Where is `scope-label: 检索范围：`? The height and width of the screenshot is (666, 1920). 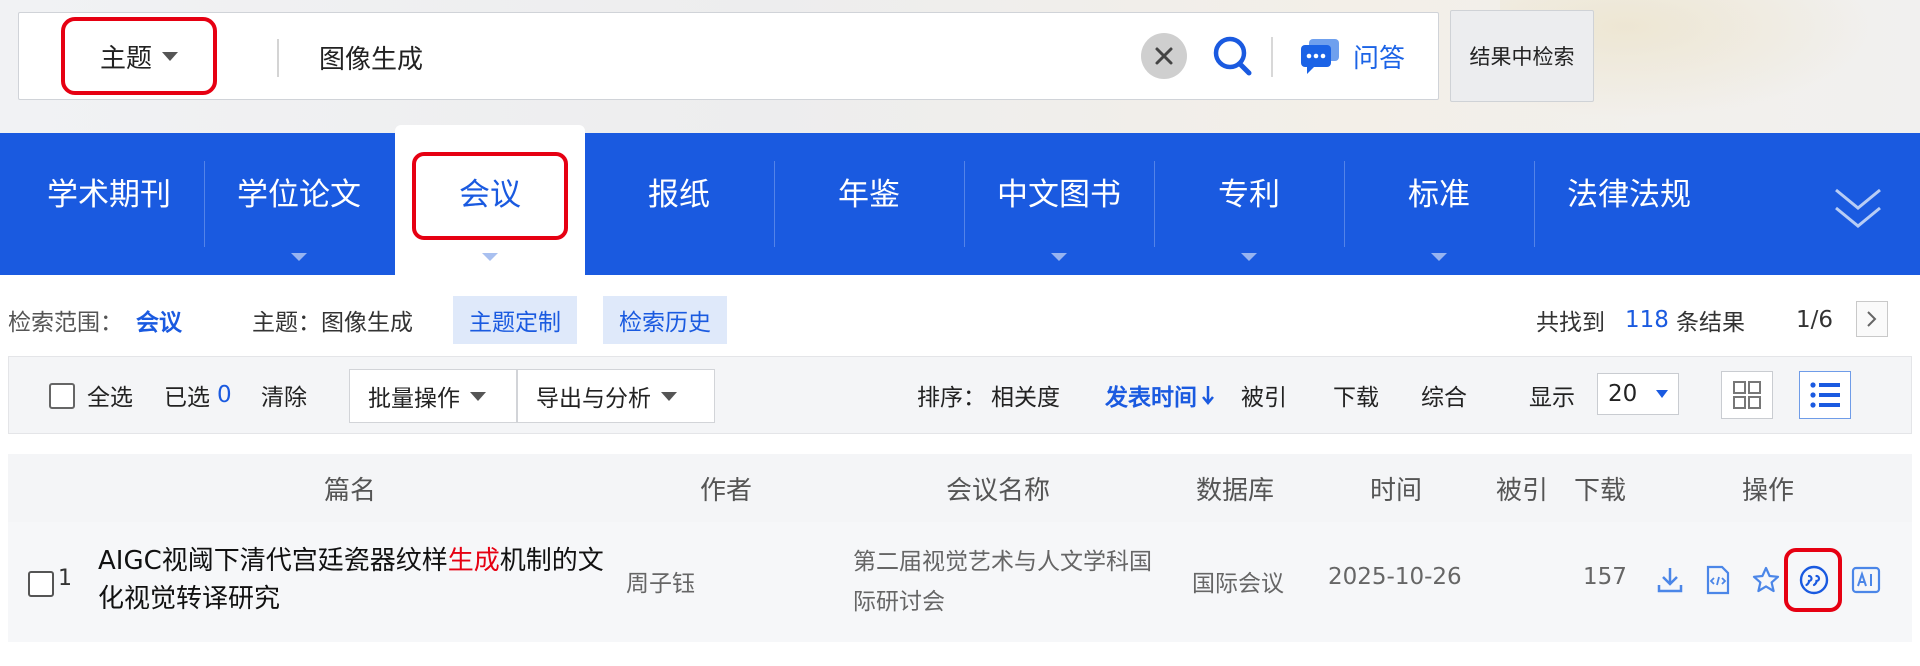 scope-label: 检索范围： is located at coordinates (65, 323).